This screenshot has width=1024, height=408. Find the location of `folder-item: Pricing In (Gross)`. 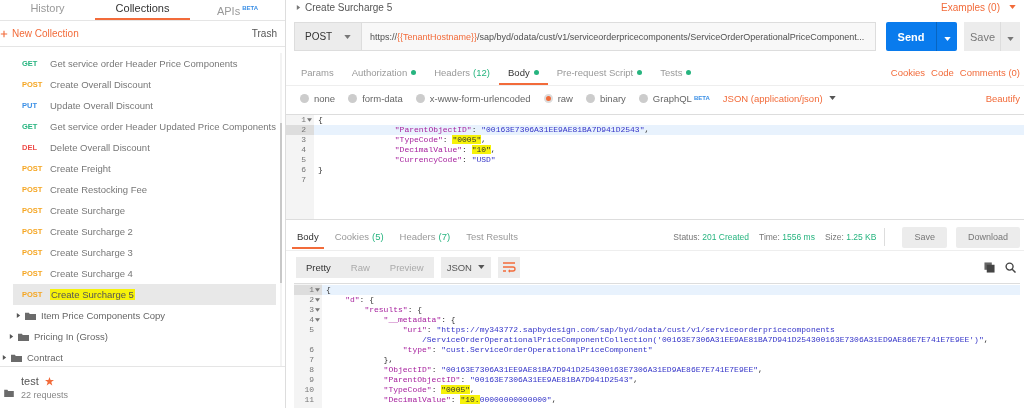

folder-item: Pricing In (Gross) is located at coordinates (138, 336).